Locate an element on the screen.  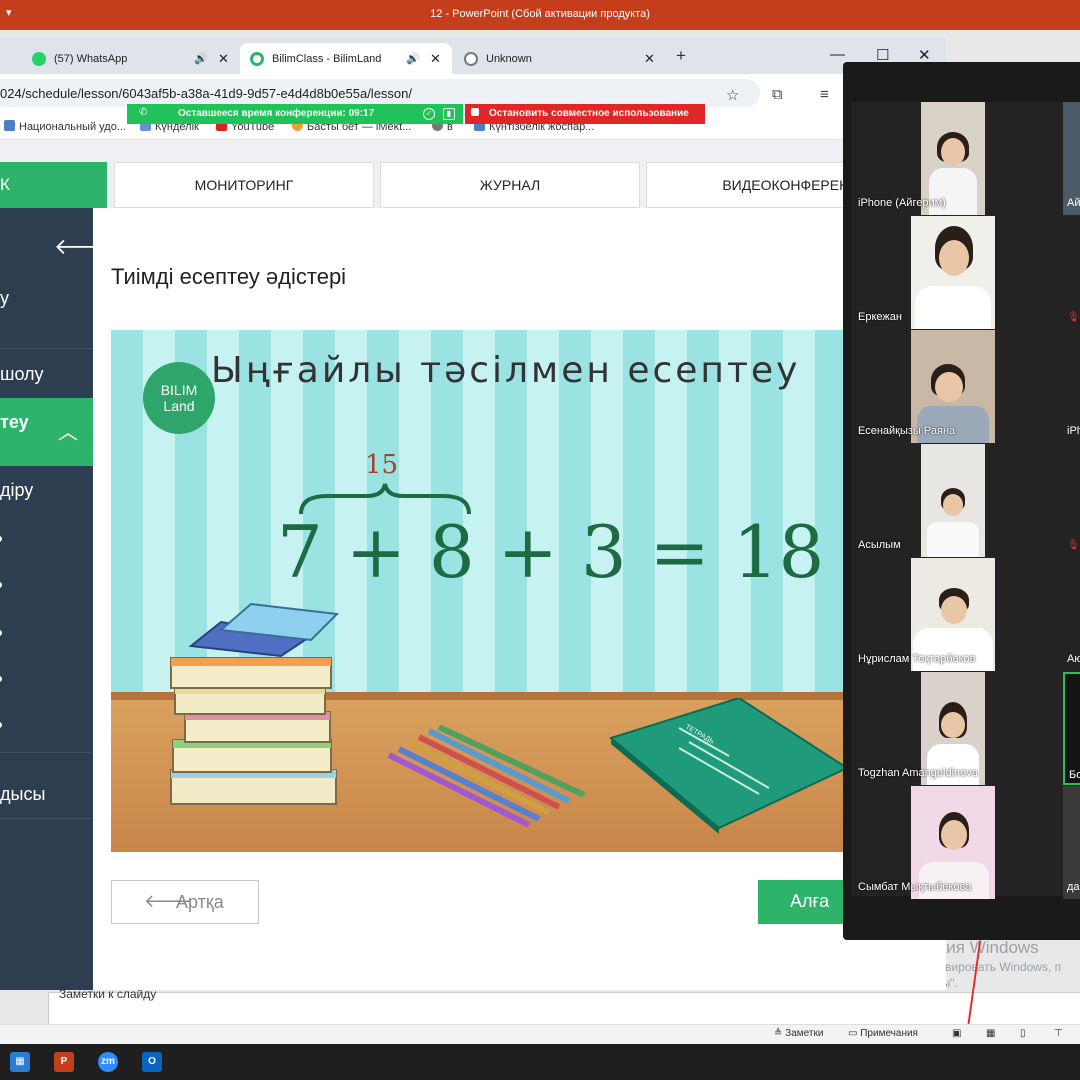
participant-tile: iPho is located at coordinates (1071, 386).